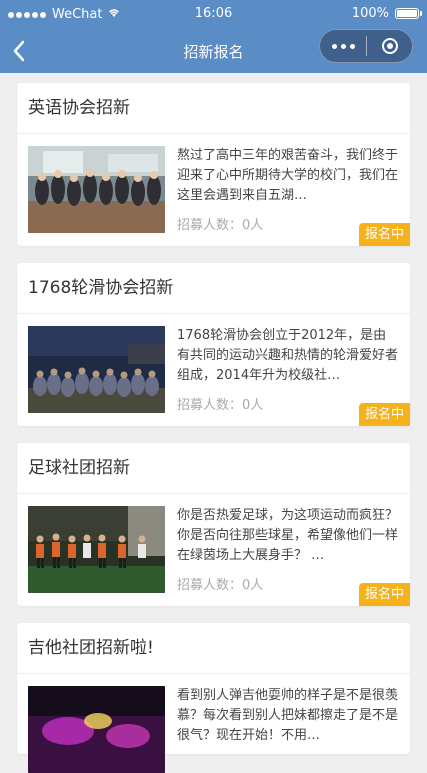 This screenshot has height=773, width=427. I want to click on miniprogram-capsule, so click(366, 46).